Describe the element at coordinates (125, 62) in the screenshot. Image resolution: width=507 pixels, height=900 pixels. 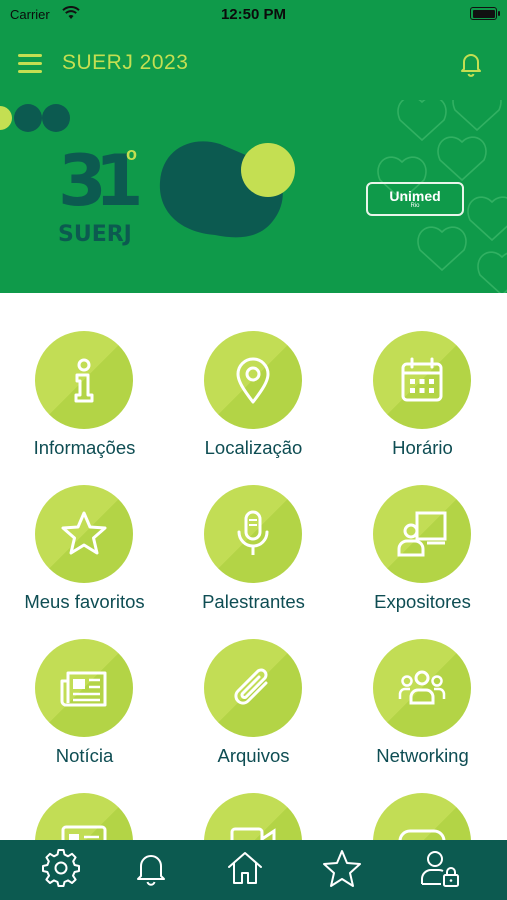
I see `page-title: SUERJ 2023` at that location.